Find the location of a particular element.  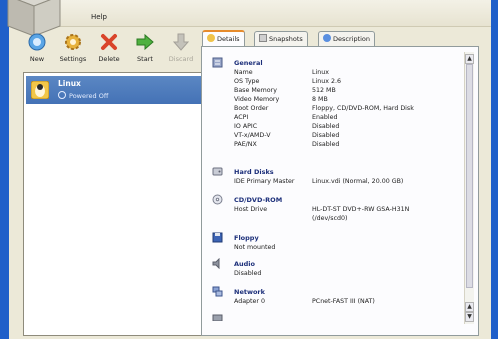

floppy-title: Floppy is located at coordinates (246, 238).